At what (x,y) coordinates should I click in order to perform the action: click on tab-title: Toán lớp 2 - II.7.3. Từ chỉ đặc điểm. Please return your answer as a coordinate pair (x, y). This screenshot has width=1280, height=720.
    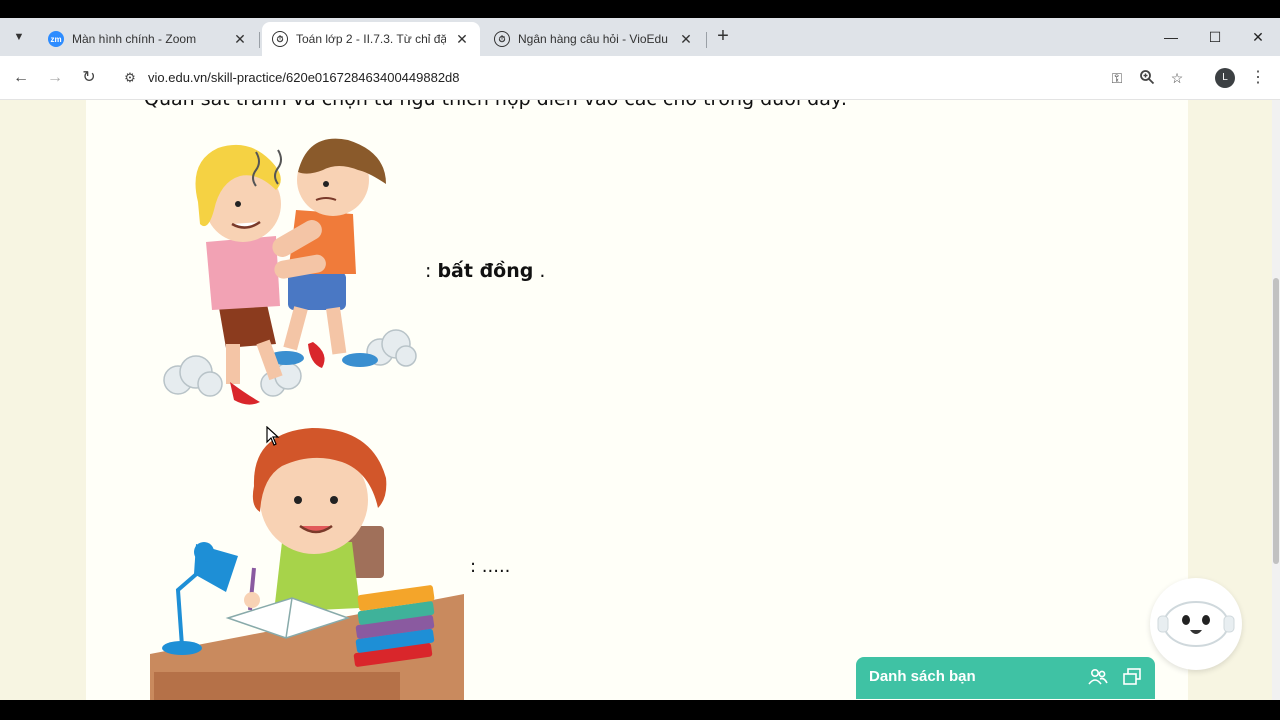
    Looking at the image, I should click on (371, 39).